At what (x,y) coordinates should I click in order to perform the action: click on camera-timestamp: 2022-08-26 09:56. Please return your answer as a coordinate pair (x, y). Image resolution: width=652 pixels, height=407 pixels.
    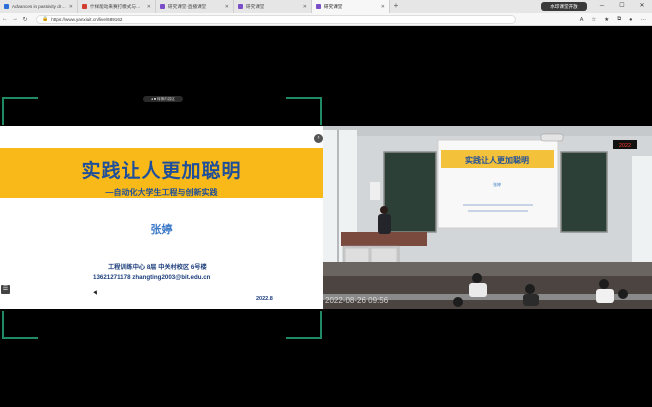
    Looking at the image, I should click on (357, 300).